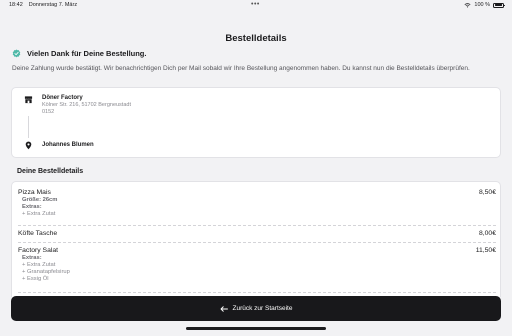  I want to click on item-price: 8,00€, so click(487, 233).